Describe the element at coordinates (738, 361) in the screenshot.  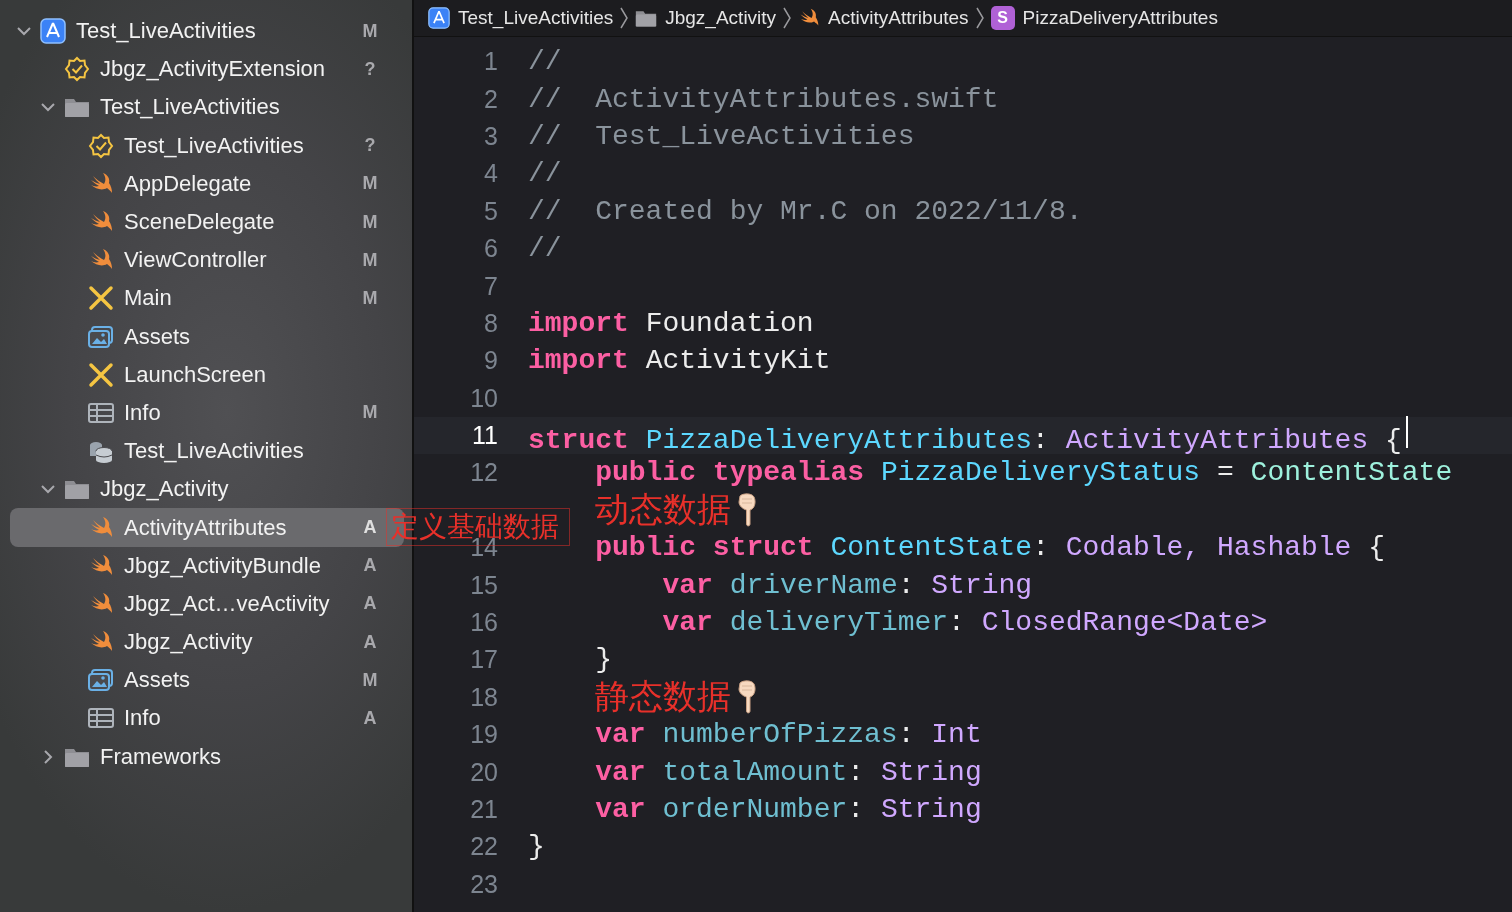
I see `code-token: ActivityKit` at that location.